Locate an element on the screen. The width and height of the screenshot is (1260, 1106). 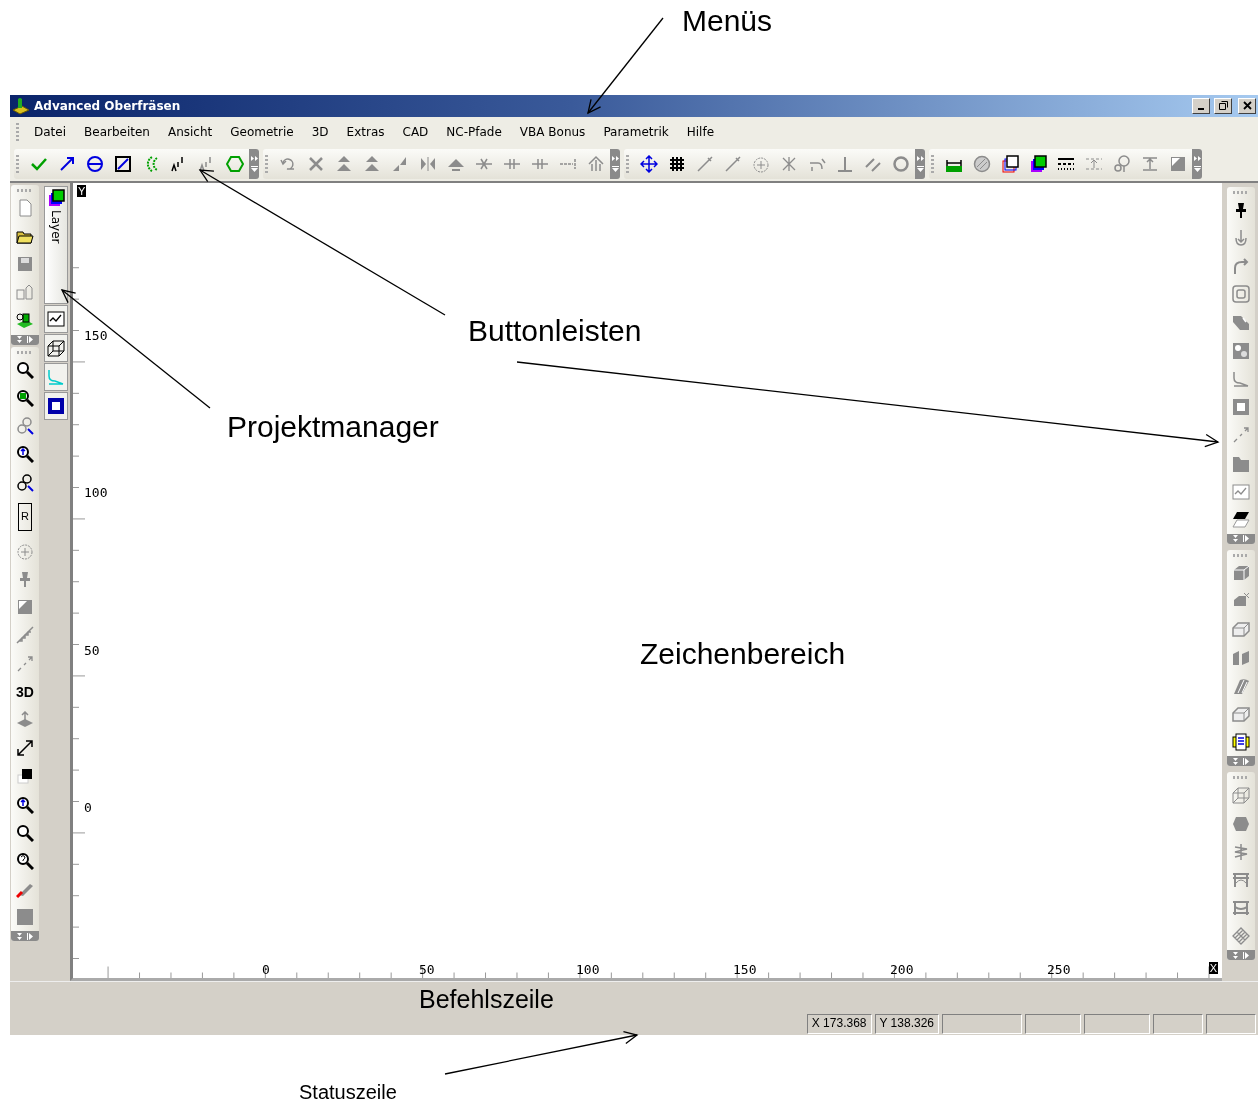
callout-label: Befehlszeile is located at coordinates (486, 1000).